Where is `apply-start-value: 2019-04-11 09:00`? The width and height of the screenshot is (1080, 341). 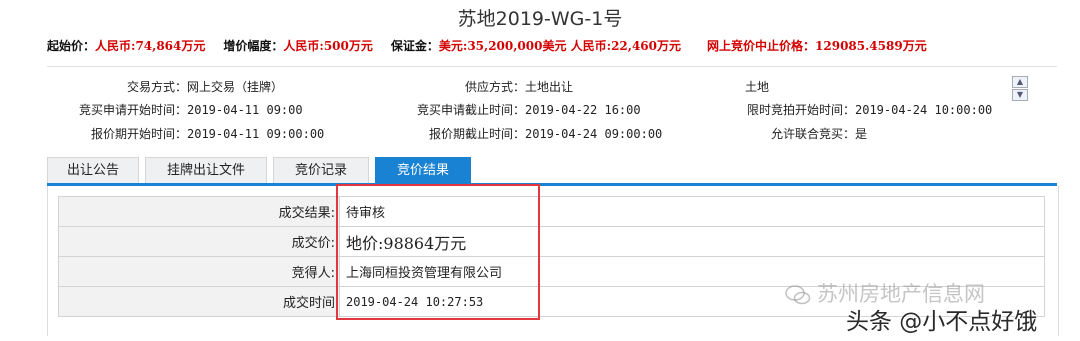 apply-start-value: 2019-04-11 09:00 is located at coordinates (245, 110).